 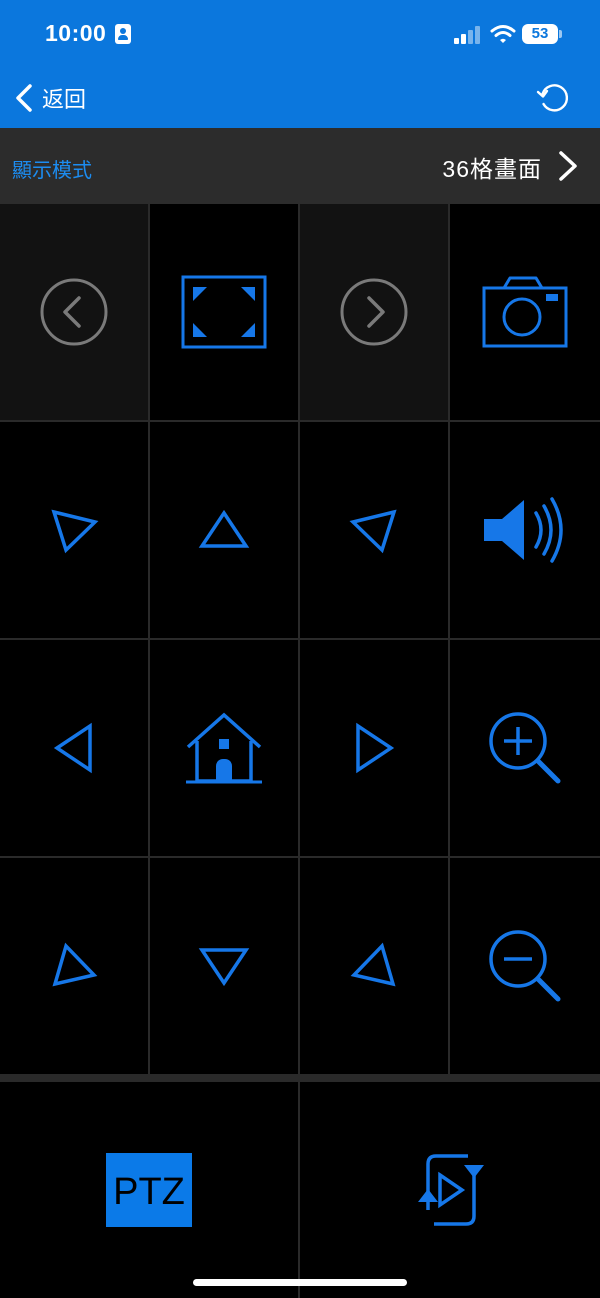 I want to click on ptz-button: PTZ, so click(x=149, y=1190).